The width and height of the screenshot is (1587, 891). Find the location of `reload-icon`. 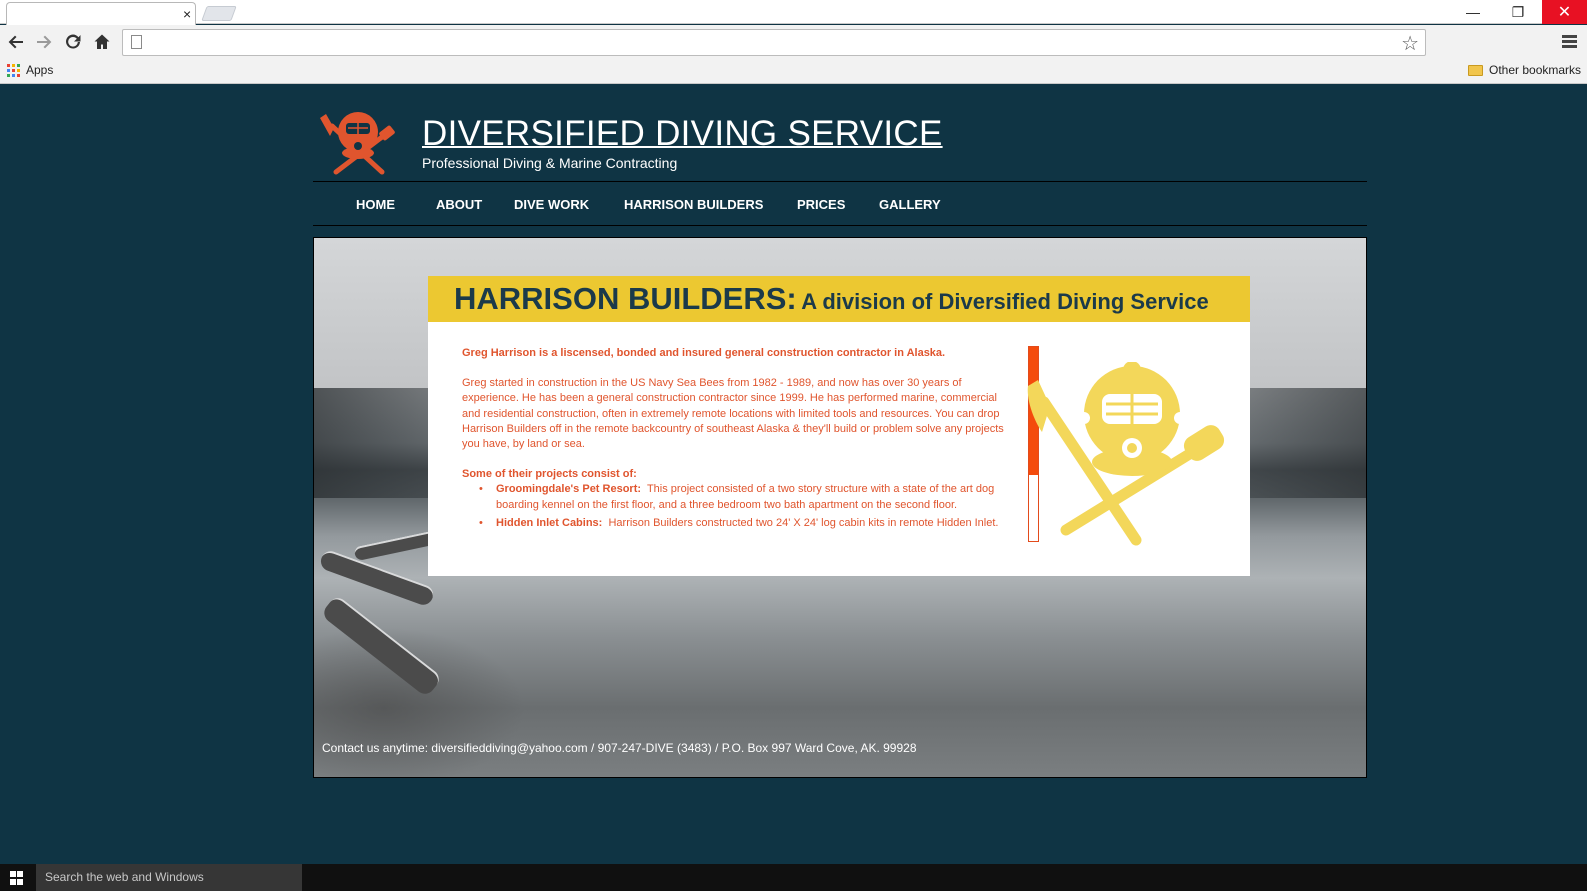

reload-icon is located at coordinates (73, 42).